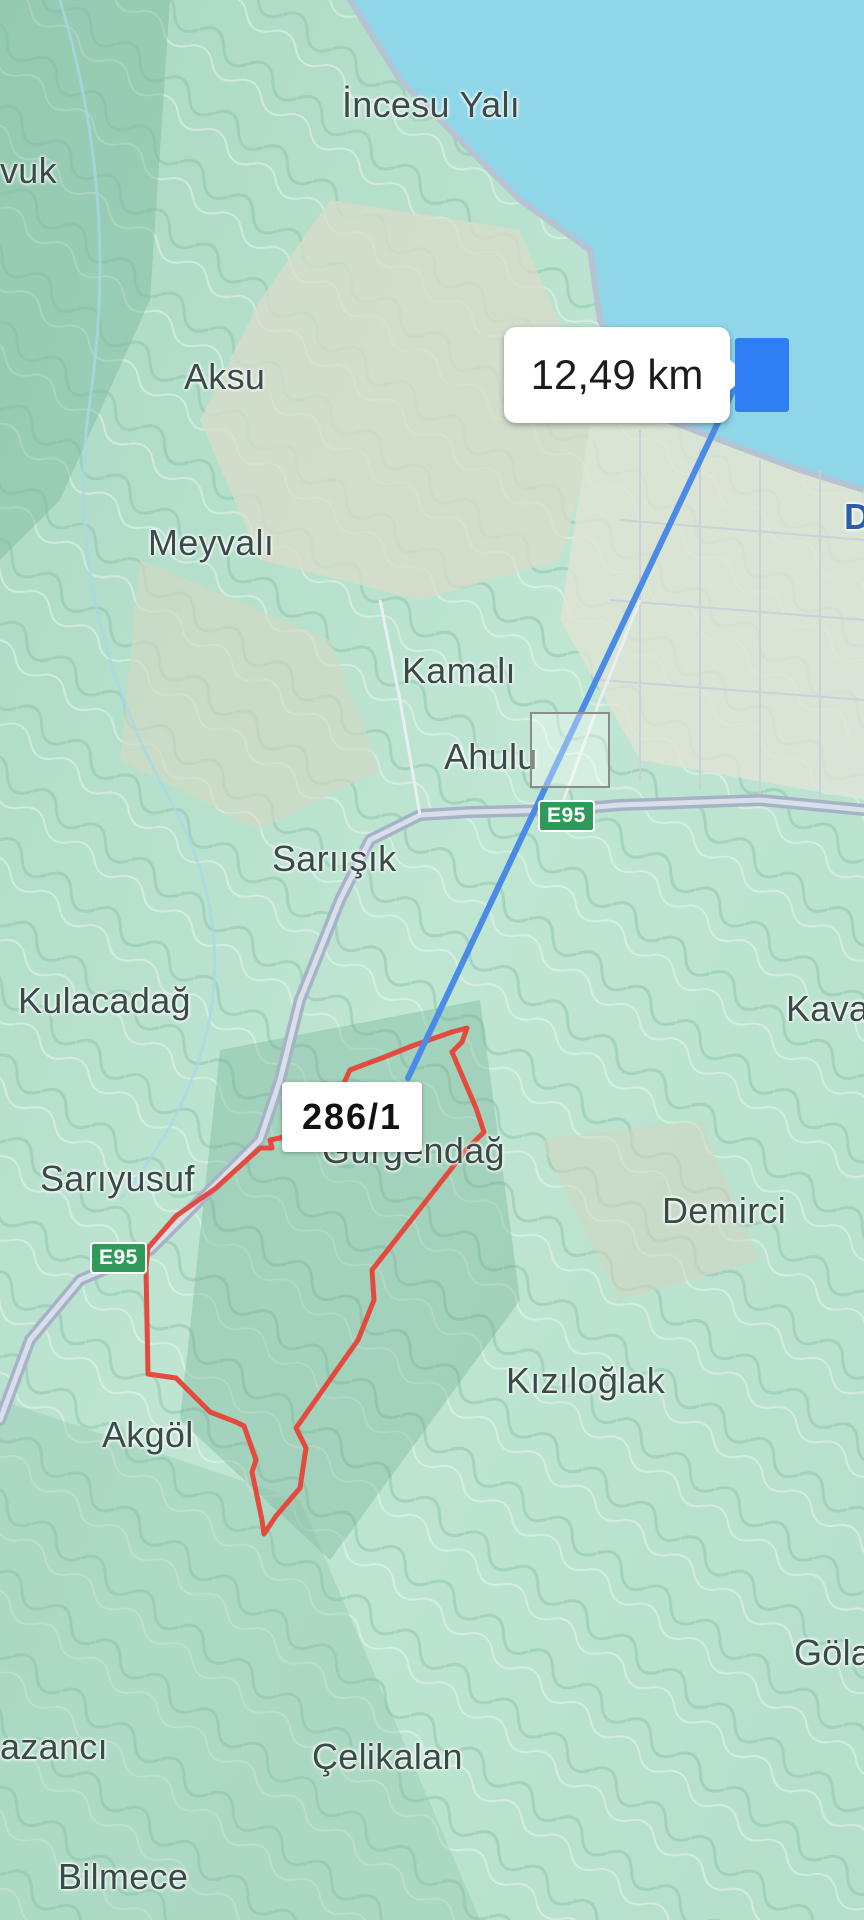  I want to click on place-label: Kızıloğlak, so click(586, 1380).